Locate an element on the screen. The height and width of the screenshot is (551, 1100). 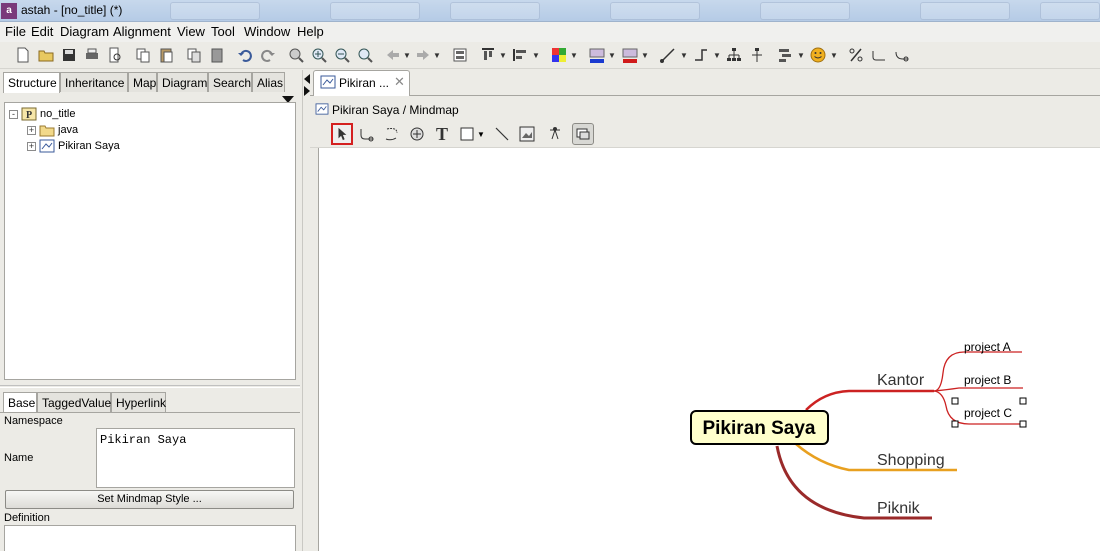
lasso-tool-icon is located at coordinates (392, 134).